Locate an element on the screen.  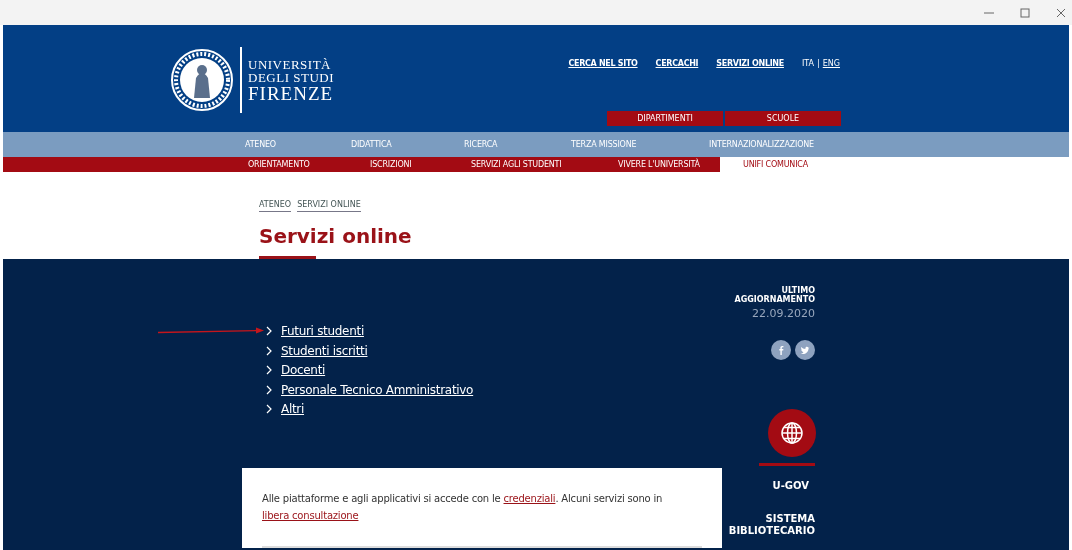
service-link: Studenti iscritti is located at coordinates (324, 350).